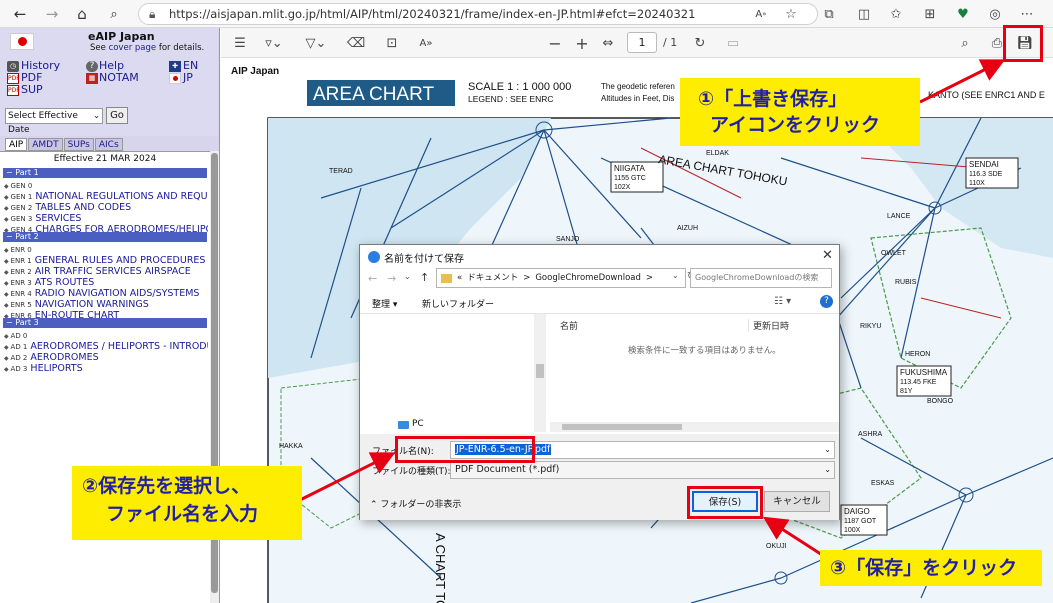  Describe the element at coordinates (795, 125) in the screenshot. I see `step-1-line-2: アイコンをクリック` at that location.